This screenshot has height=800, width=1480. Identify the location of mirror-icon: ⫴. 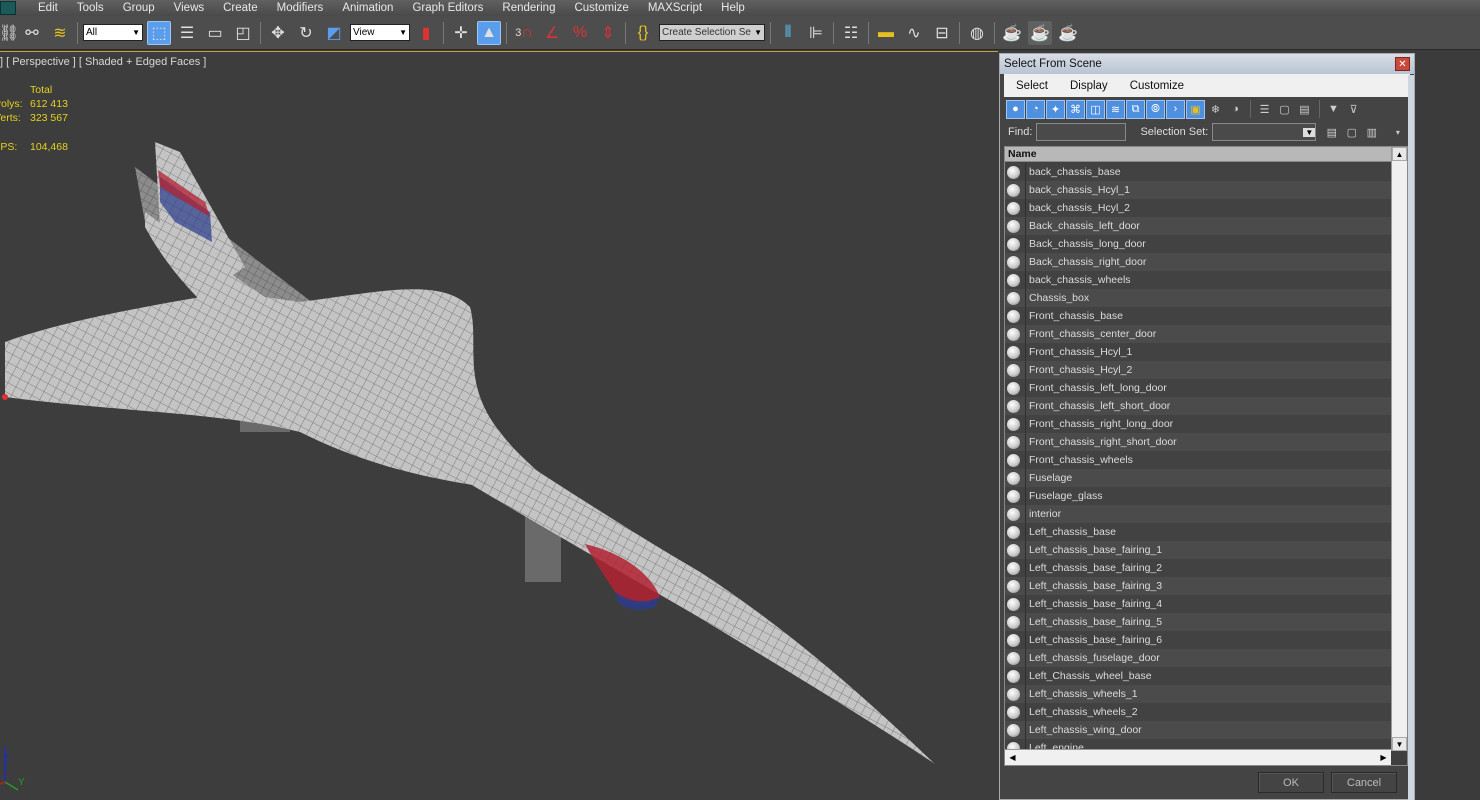
(788, 33).